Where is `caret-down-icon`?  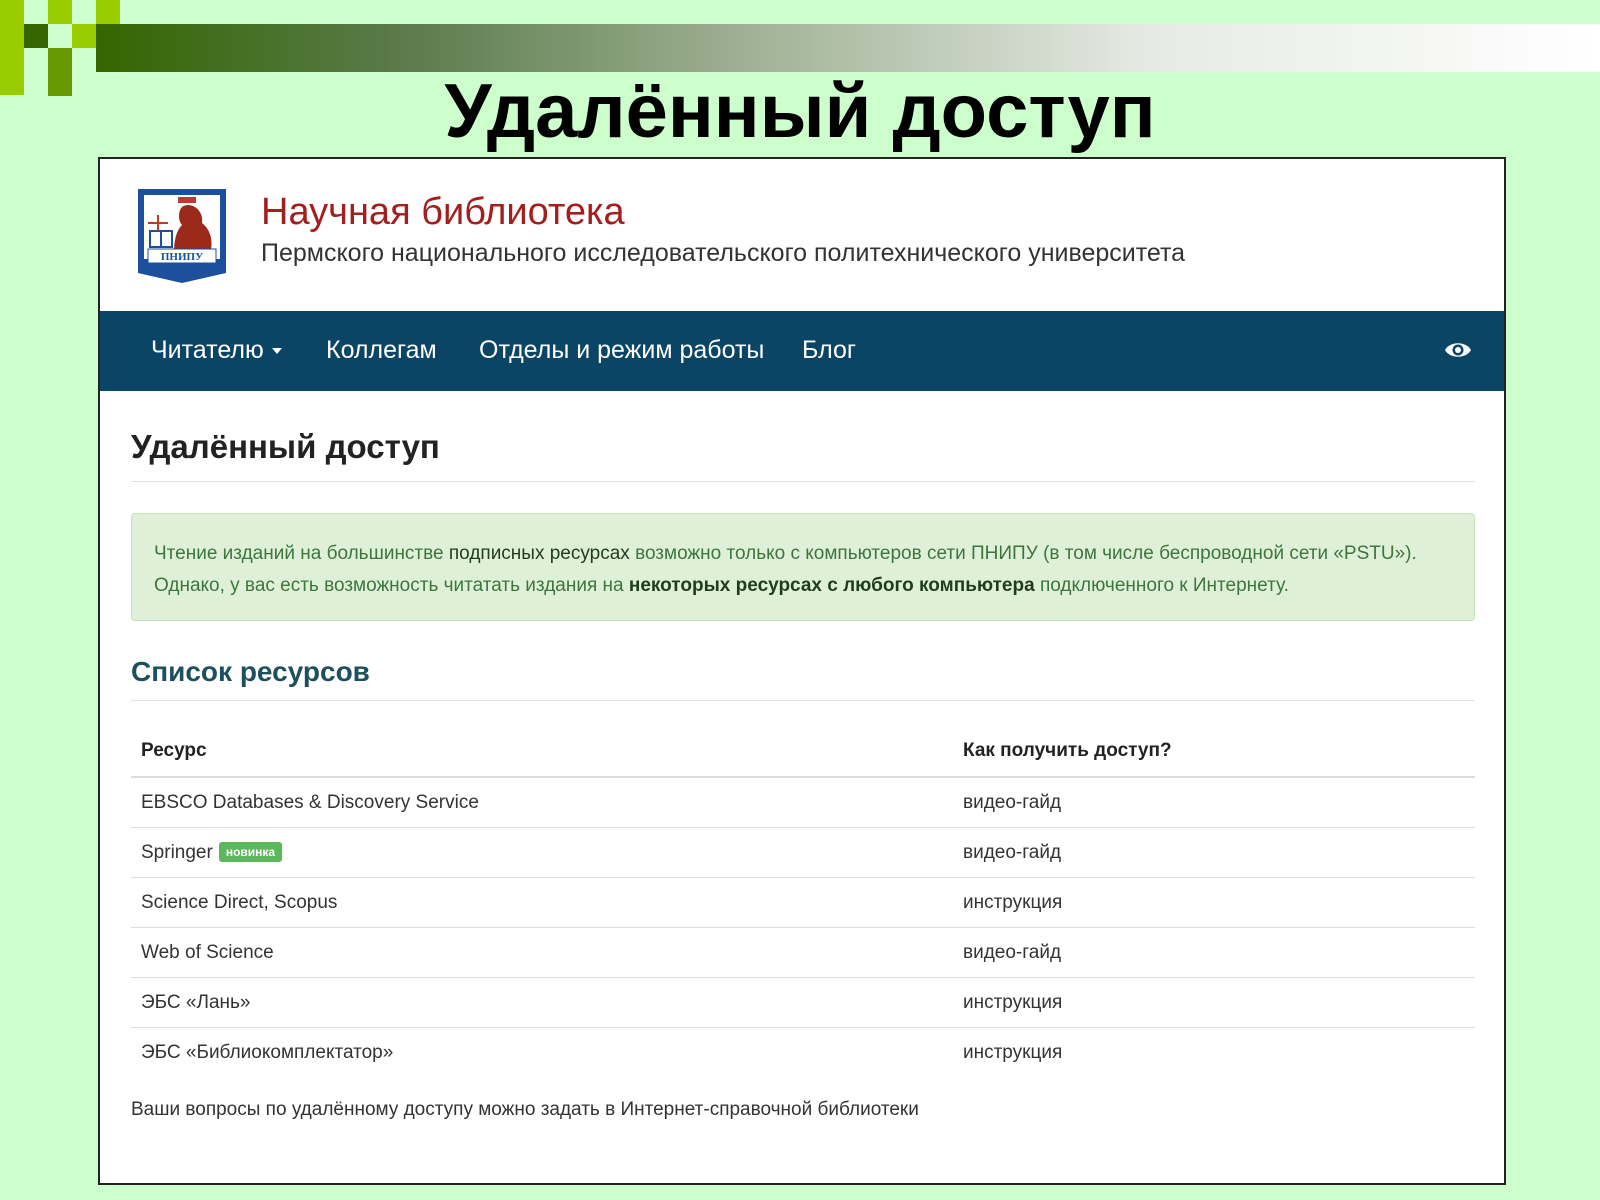 caret-down-icon is located at coordinates (276, 351).